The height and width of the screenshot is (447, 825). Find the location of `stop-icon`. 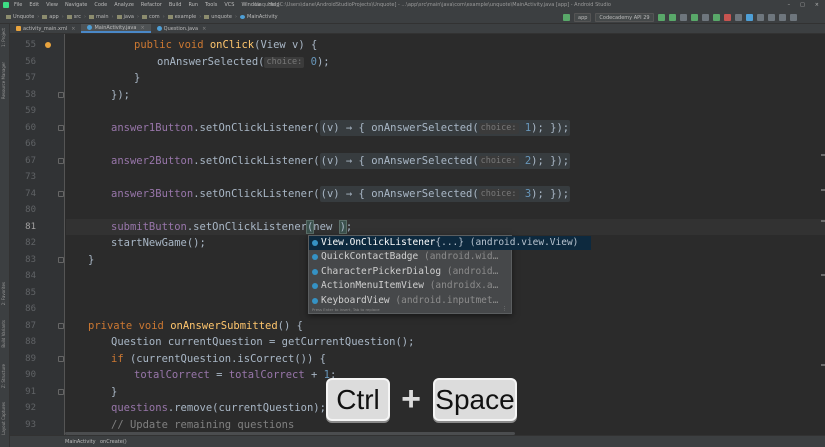

stop-icon is located at coordinates (727, 17).